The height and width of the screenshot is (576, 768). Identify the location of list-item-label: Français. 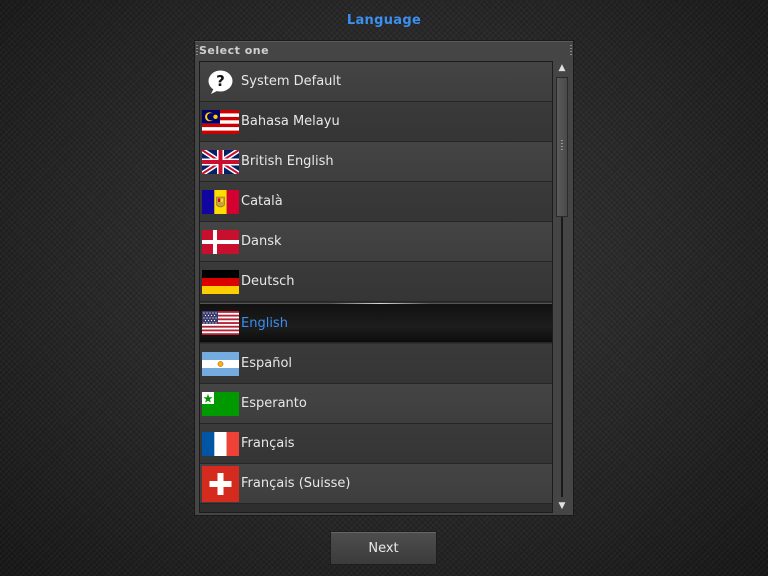
(268, 443).